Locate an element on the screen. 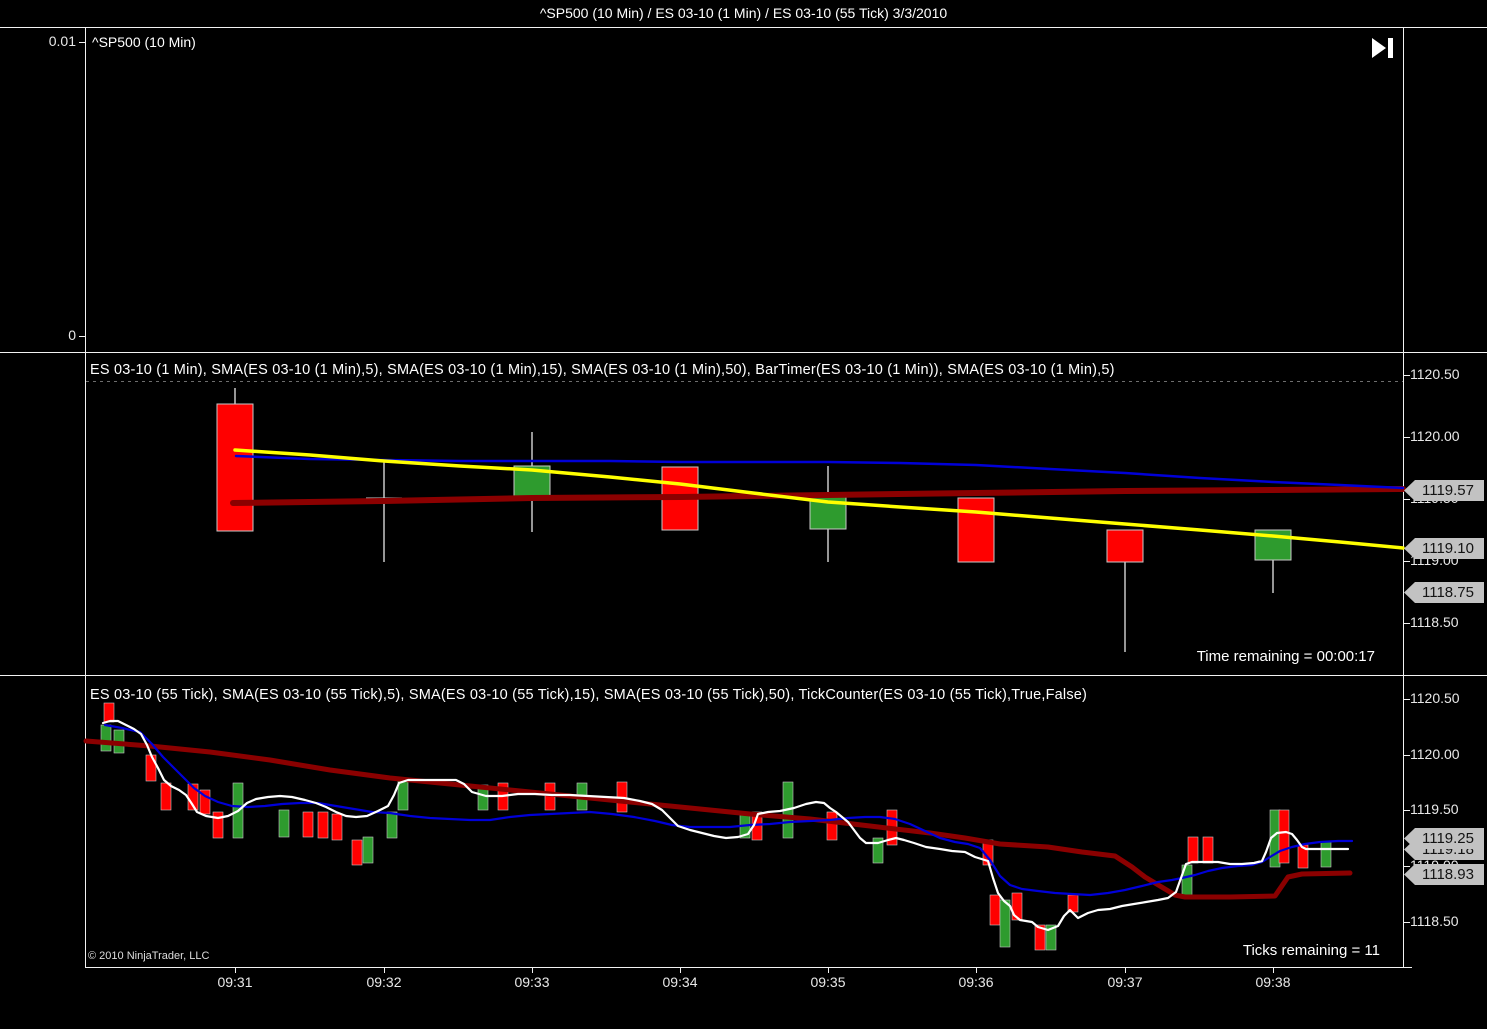 This screenshot has width=1487, height=1029. top-panel-instrument-label: ^SP500 (10 Min) is located at coordinates (144, 42).